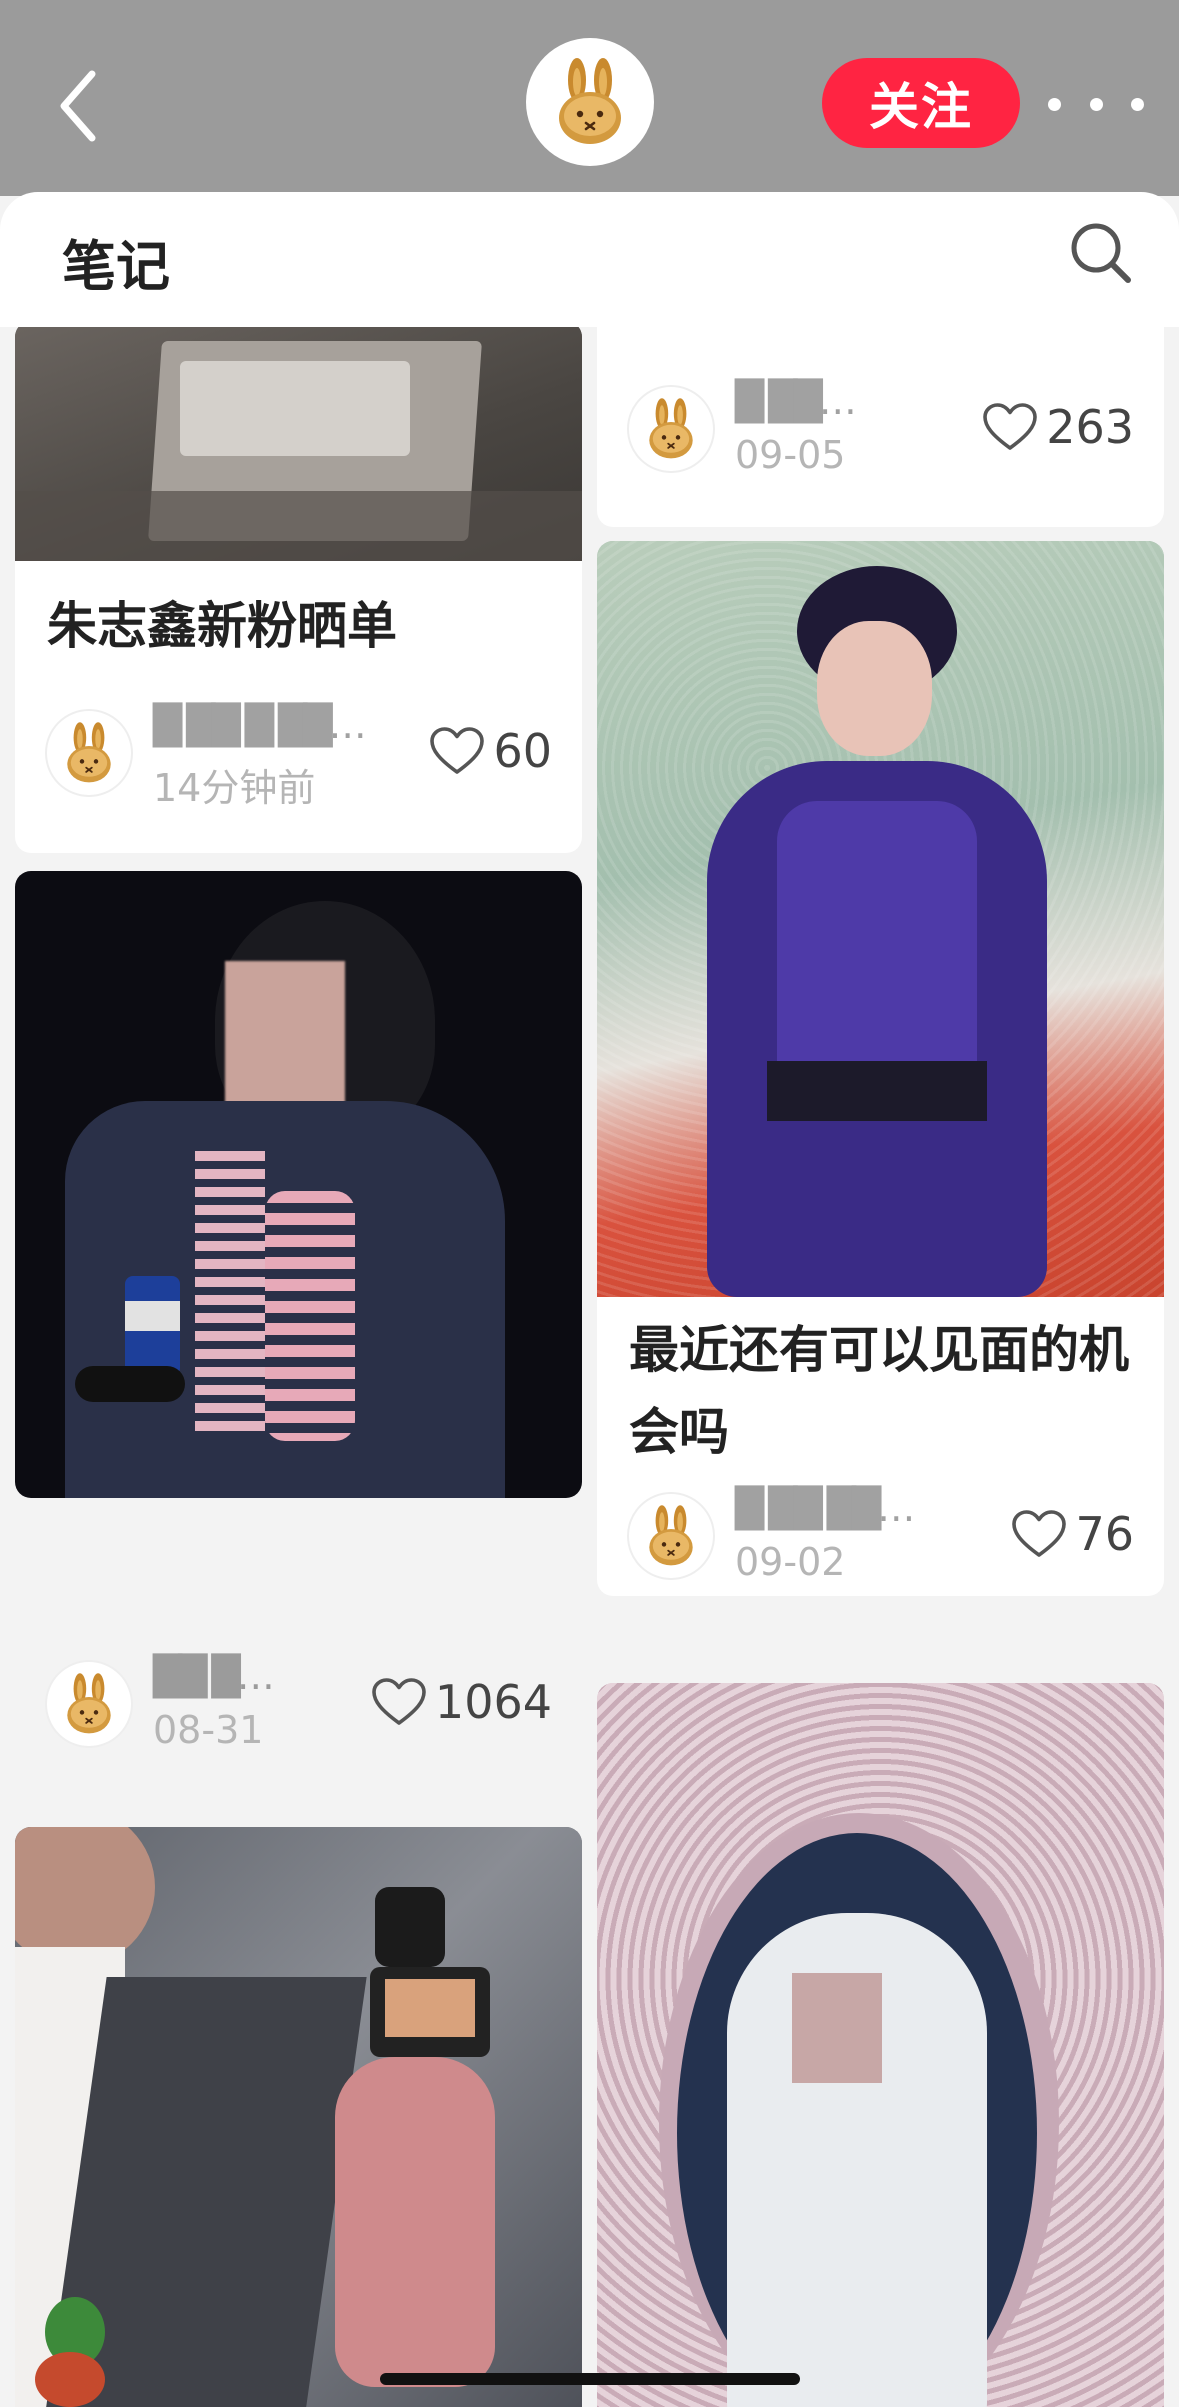 Image resolution: width=1179 pixels, height=2407 pixels. I want to click on like-count: 76, so click(1104, 1534).